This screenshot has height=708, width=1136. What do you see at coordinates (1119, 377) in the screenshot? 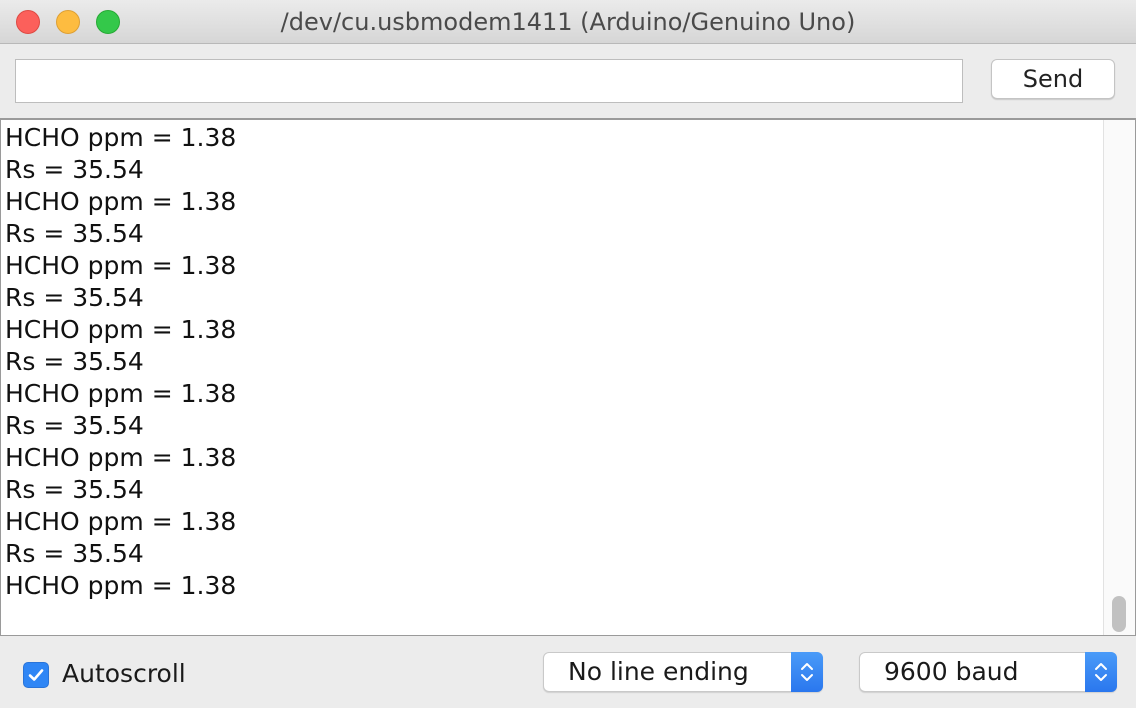
I see `vertical-scrollbar` at bounding box center [1119, 377].